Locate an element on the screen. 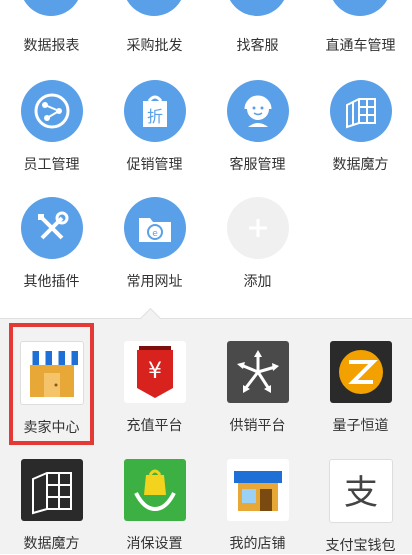 The image size is (412, 555). app-label: 数据魔方 is located at coordinates (51, 544).